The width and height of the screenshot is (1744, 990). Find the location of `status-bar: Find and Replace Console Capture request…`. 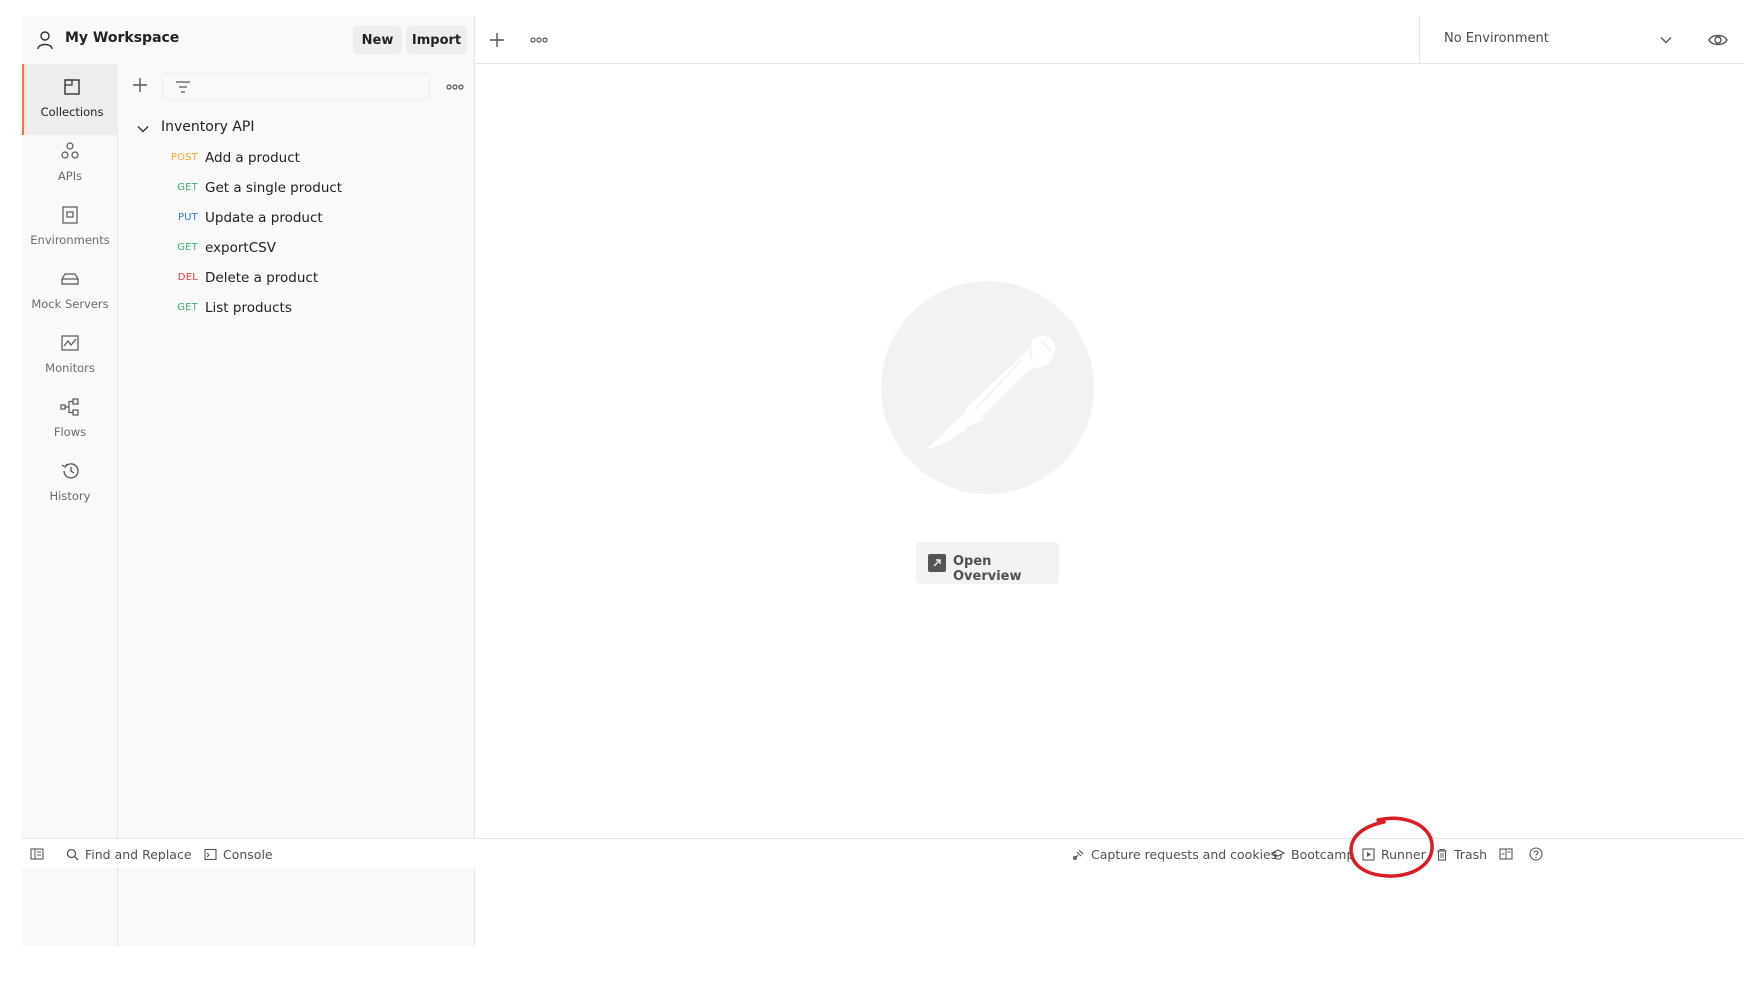

status-bar: Find and Replace Console Capture request… is located at coordinates (883, 853).